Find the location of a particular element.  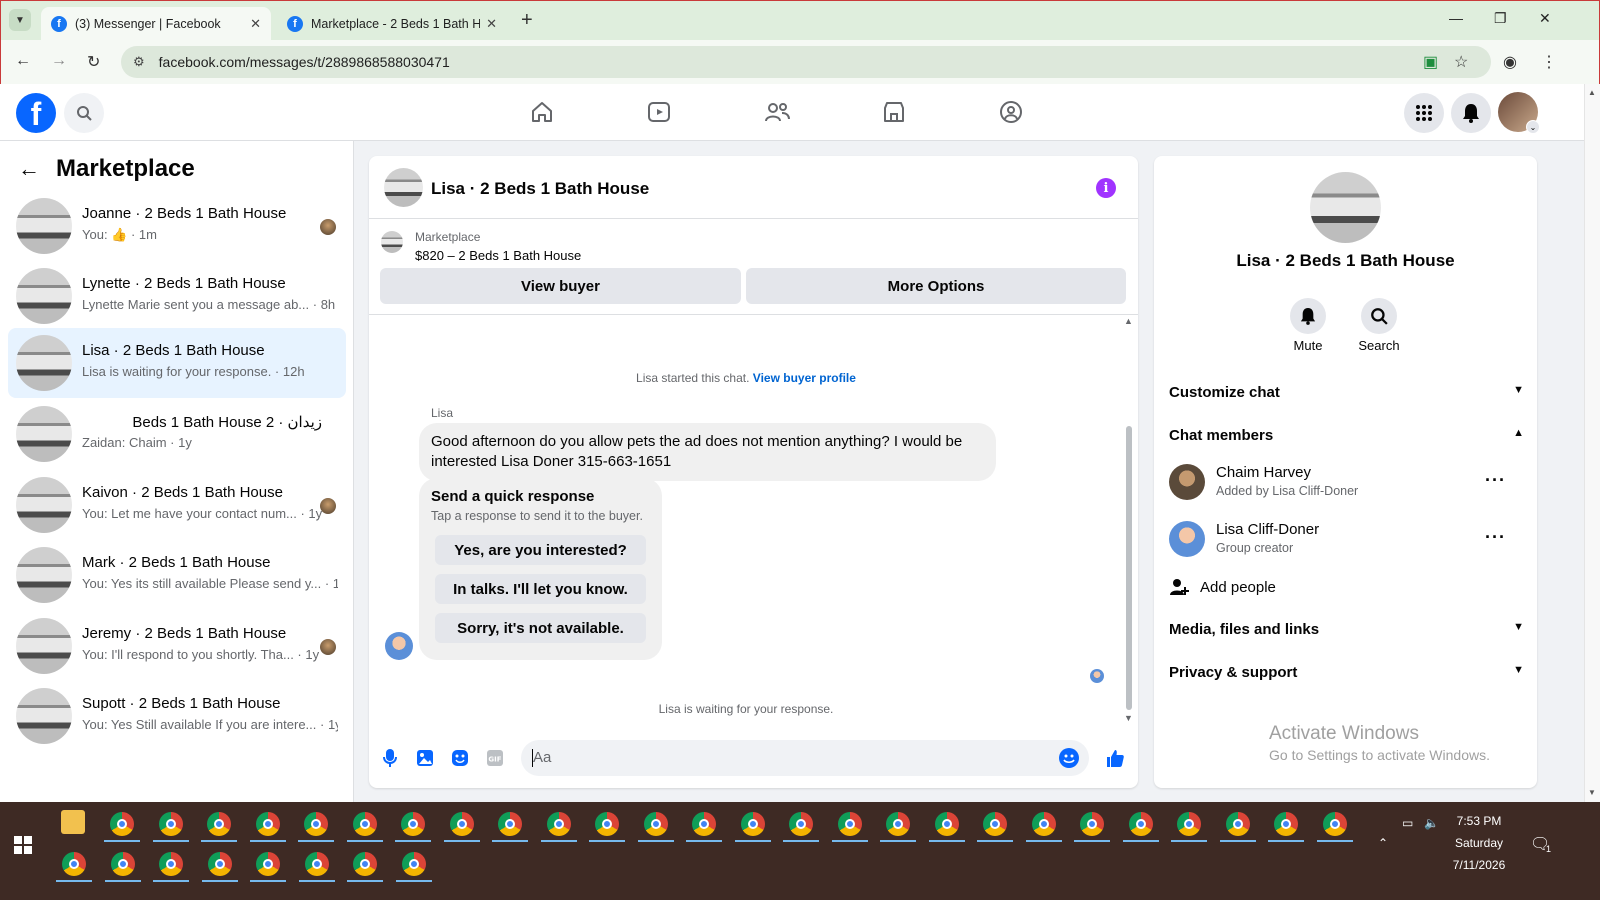

sender-avatar is located at coordinates (399, 646).